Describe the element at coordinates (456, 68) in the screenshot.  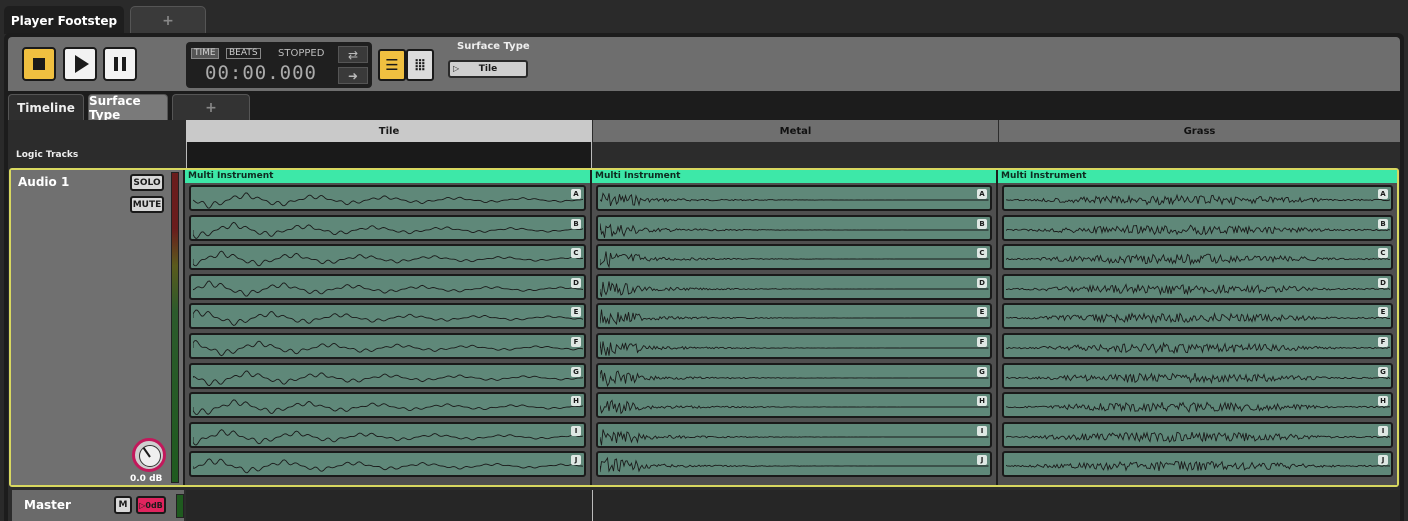
I see `play-caret-icon: ▷` at that location.